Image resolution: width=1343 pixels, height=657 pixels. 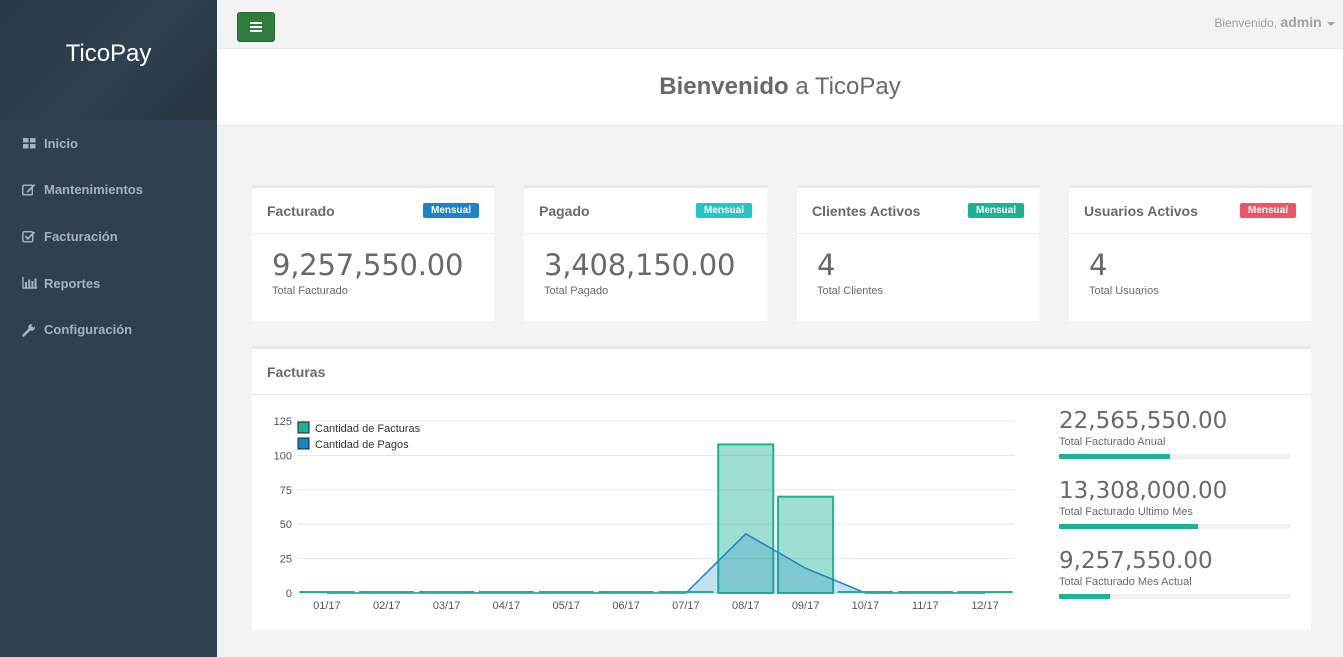 What do you see at coordinates (866, 210) in the screenshot?
I see `stat-title: Clientes Activos` at bounding box center [866, 210].